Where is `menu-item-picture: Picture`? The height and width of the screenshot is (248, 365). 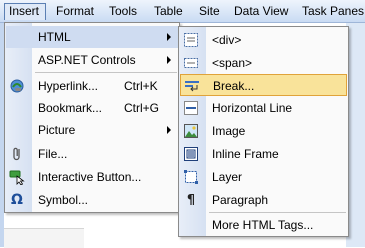 menu-item-picture: Picture is located at coordinates (92, 130).